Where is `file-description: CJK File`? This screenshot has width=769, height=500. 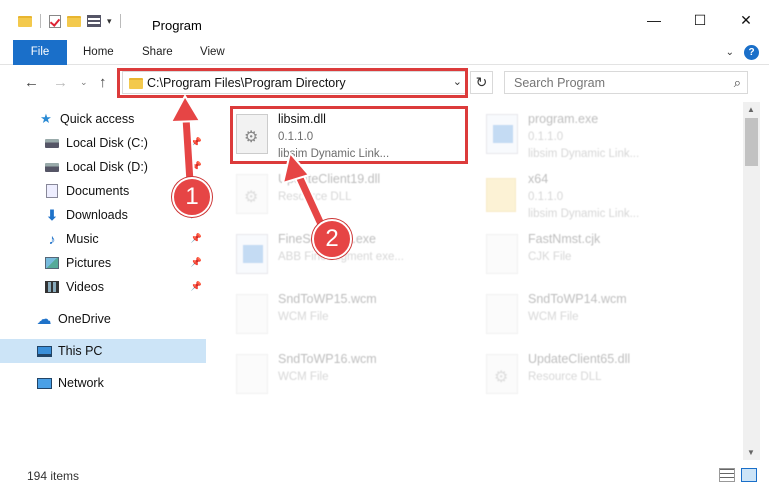
file-description: CJK File is located at coordinates (550, 257).